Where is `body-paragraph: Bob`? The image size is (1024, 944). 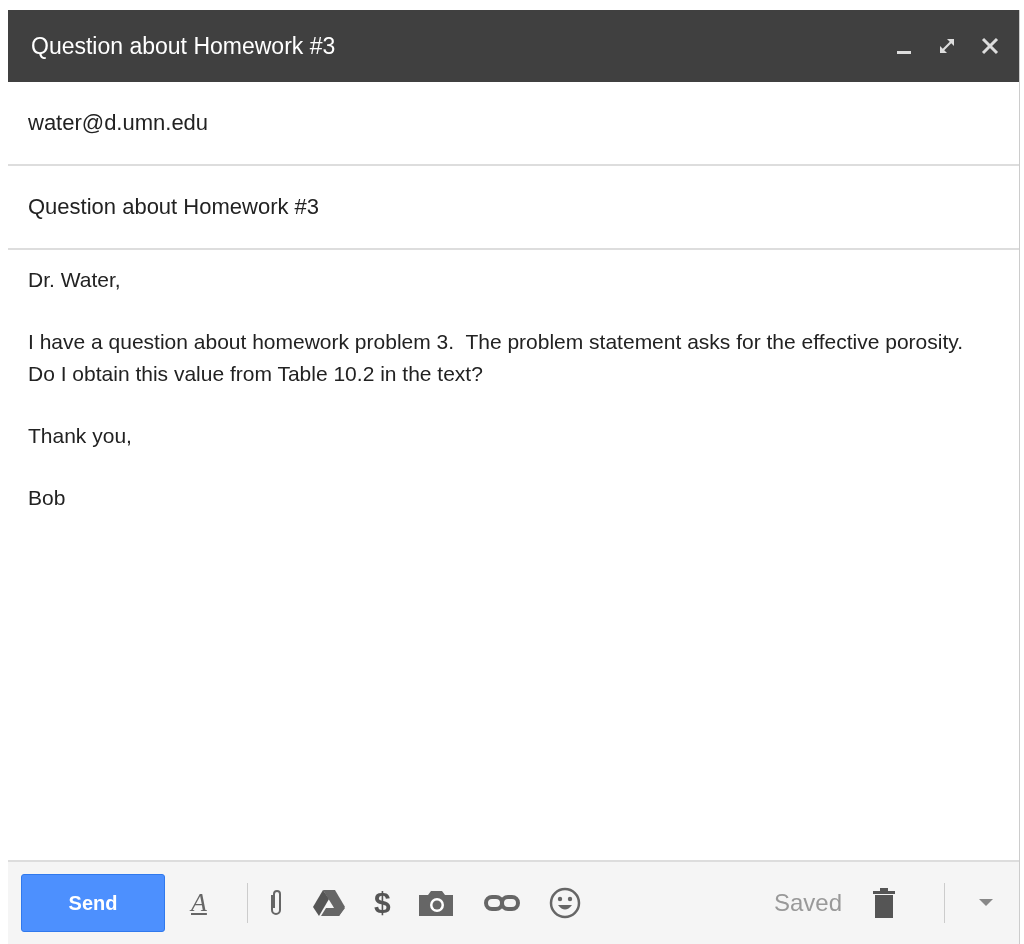
body-paragraph: Bob is located at coordinates (47, 498).